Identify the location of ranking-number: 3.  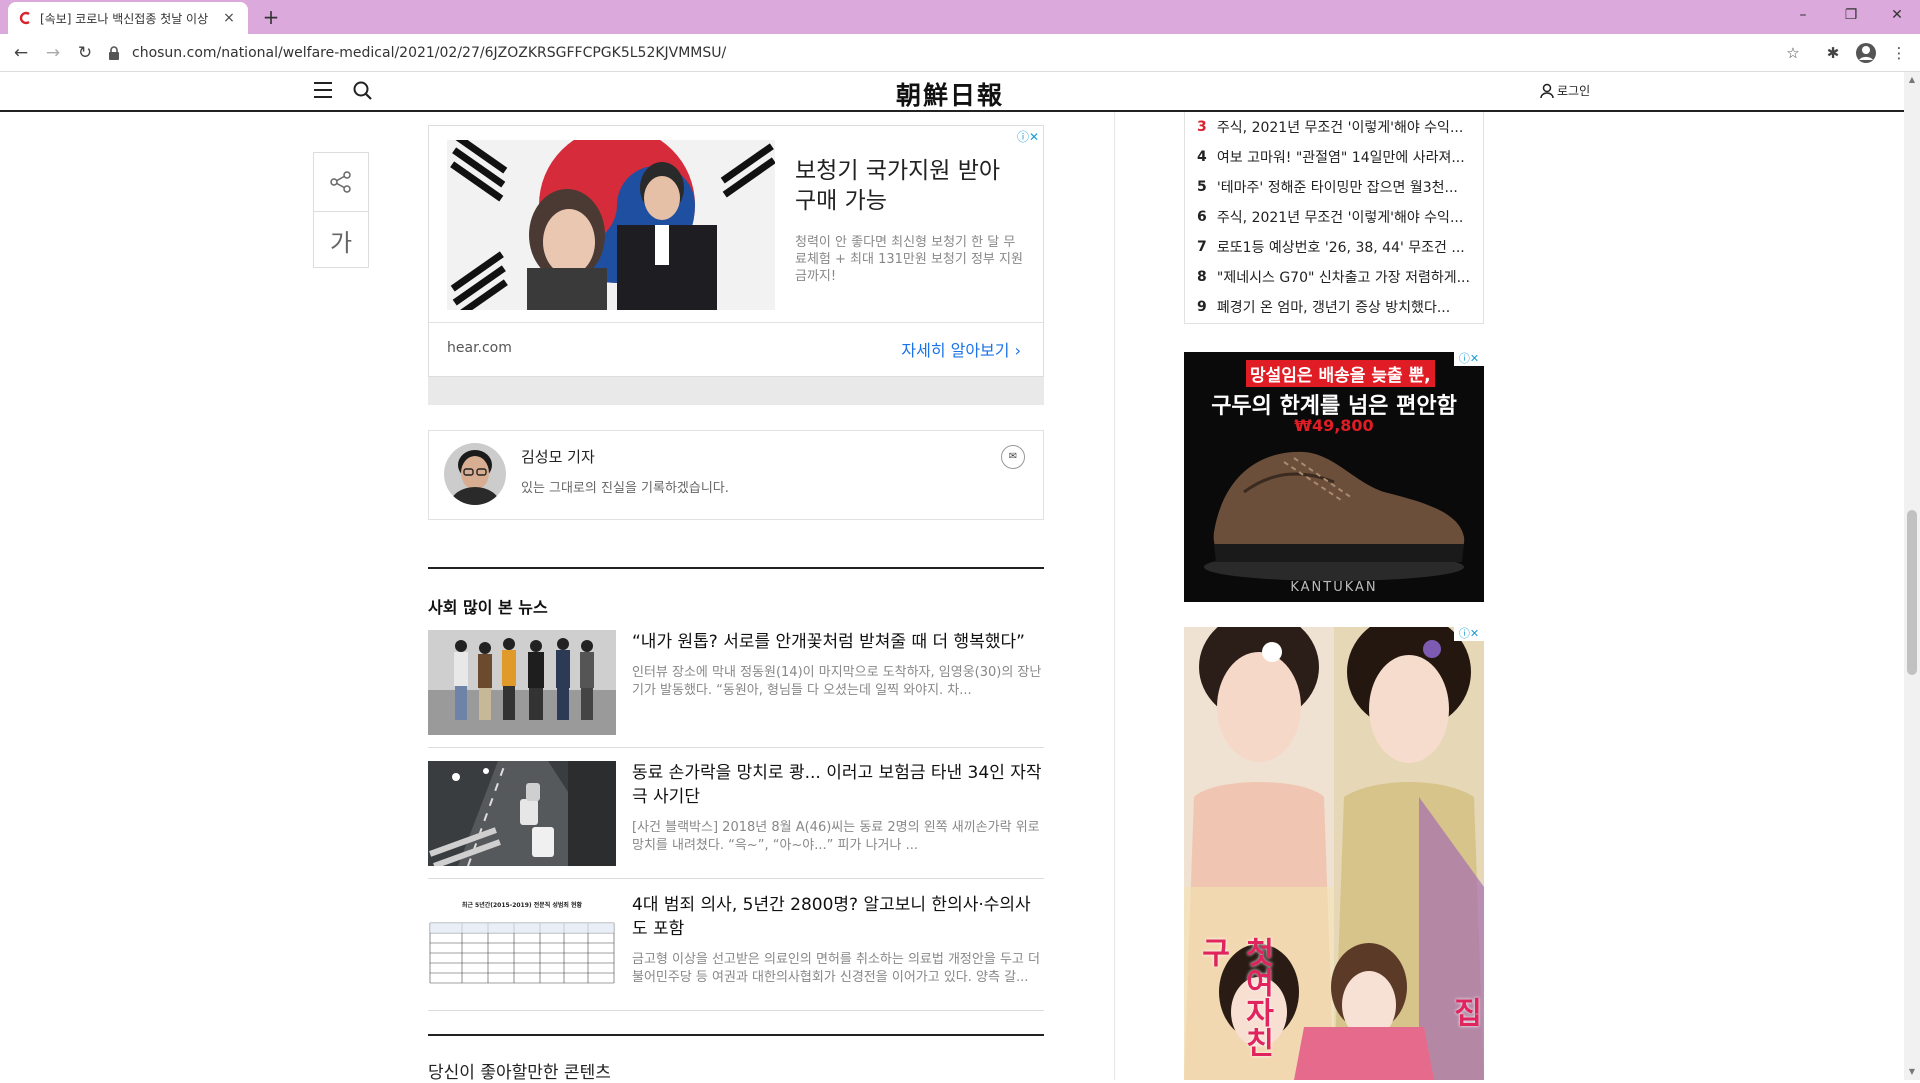
(1202, 127).